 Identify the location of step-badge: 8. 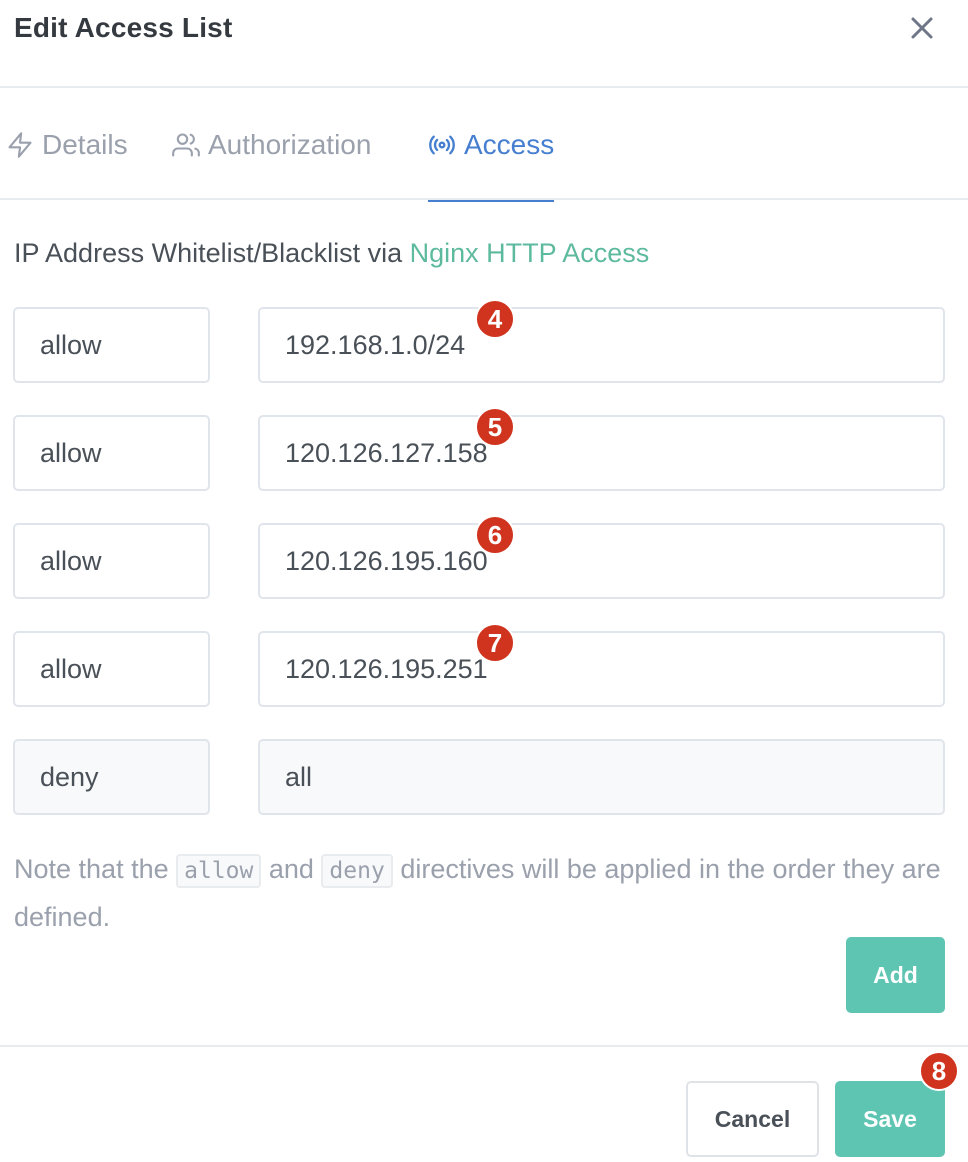
(939, 1071).